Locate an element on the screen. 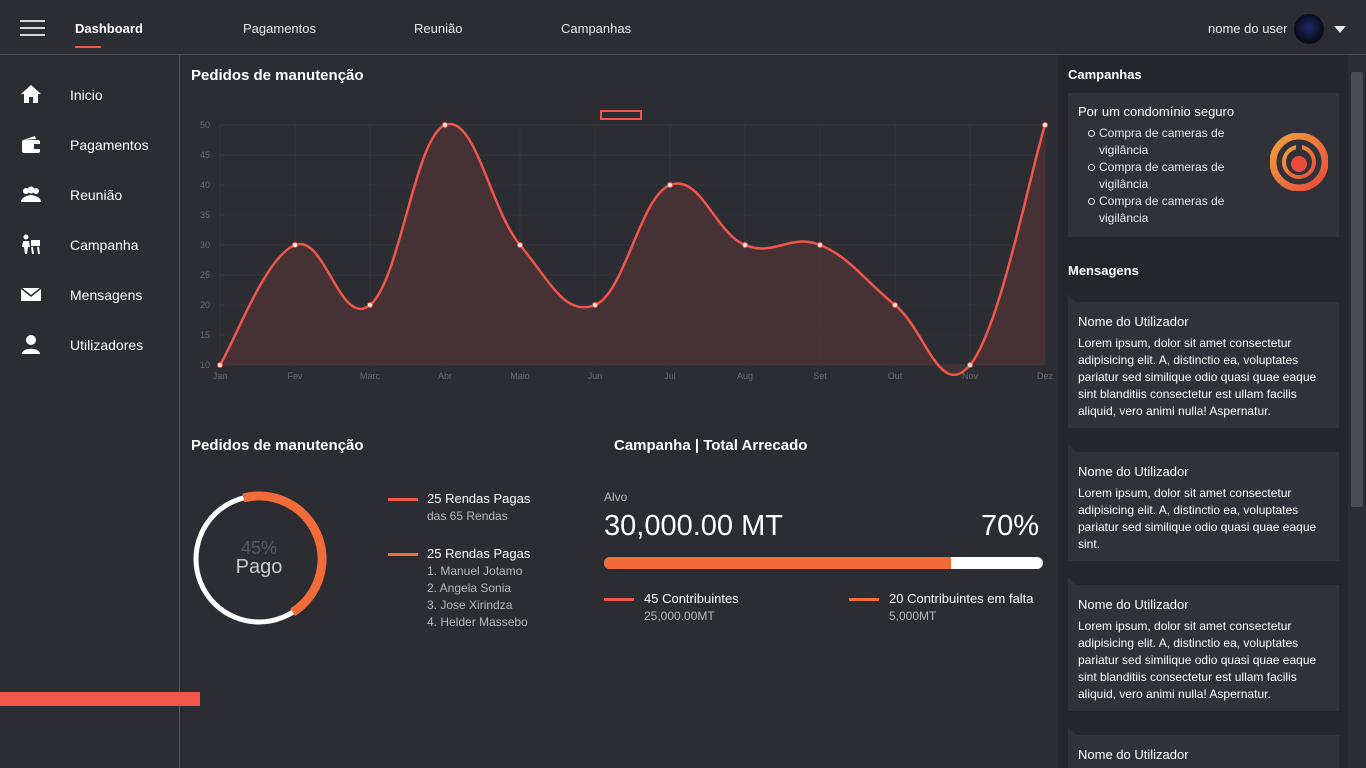 The height and width of the screenshot is (768, 1366). campaign-progress-bar is located at coordinates (823, 563).